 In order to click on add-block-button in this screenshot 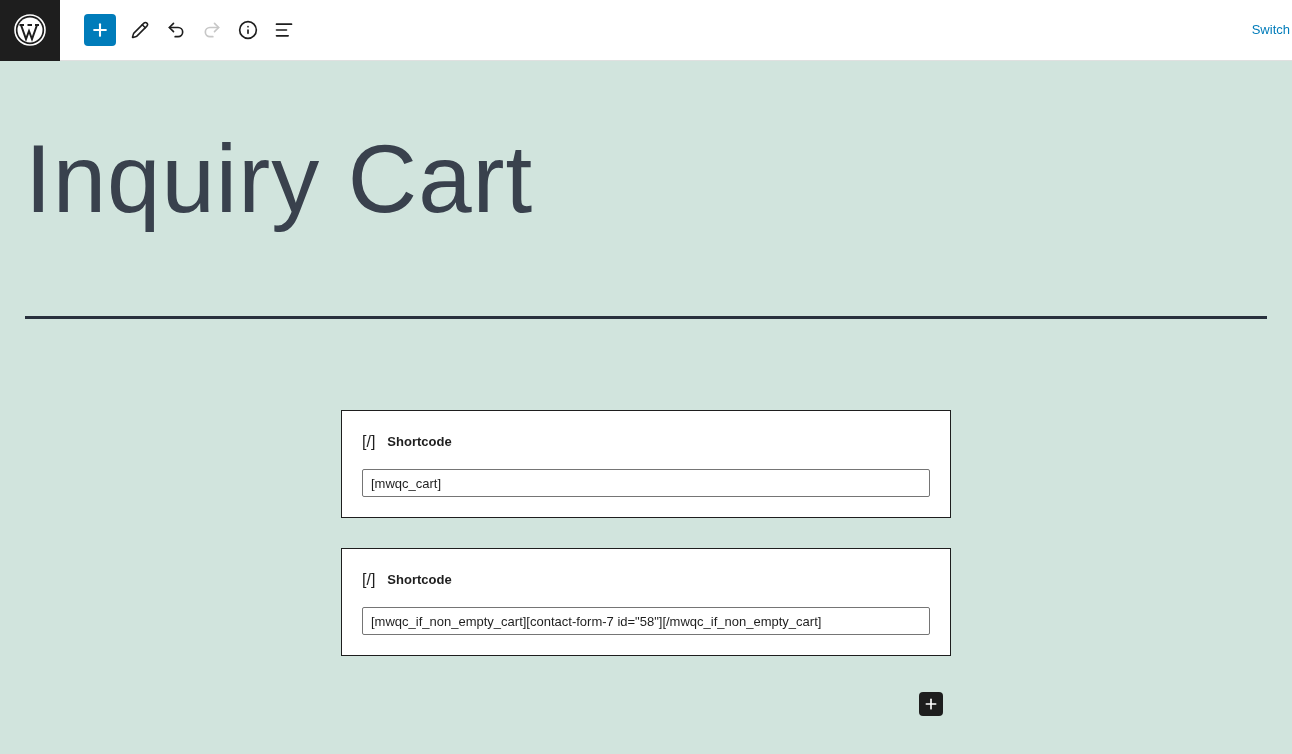, I will do `click(931, 704)`.